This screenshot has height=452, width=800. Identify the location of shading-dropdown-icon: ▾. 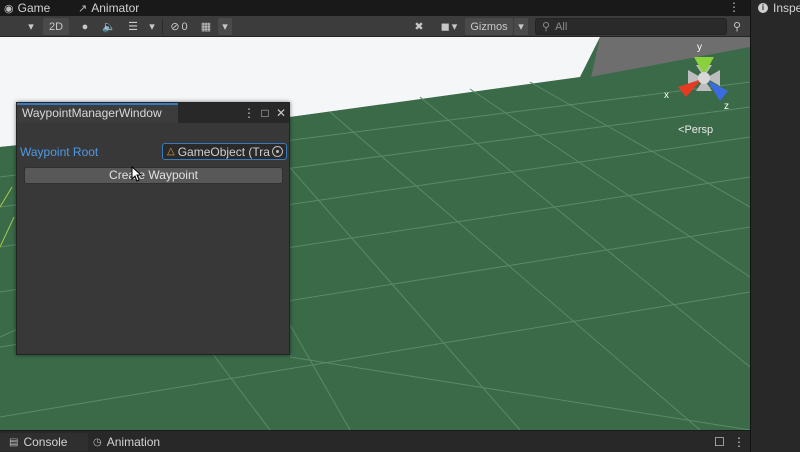
(31, 26).